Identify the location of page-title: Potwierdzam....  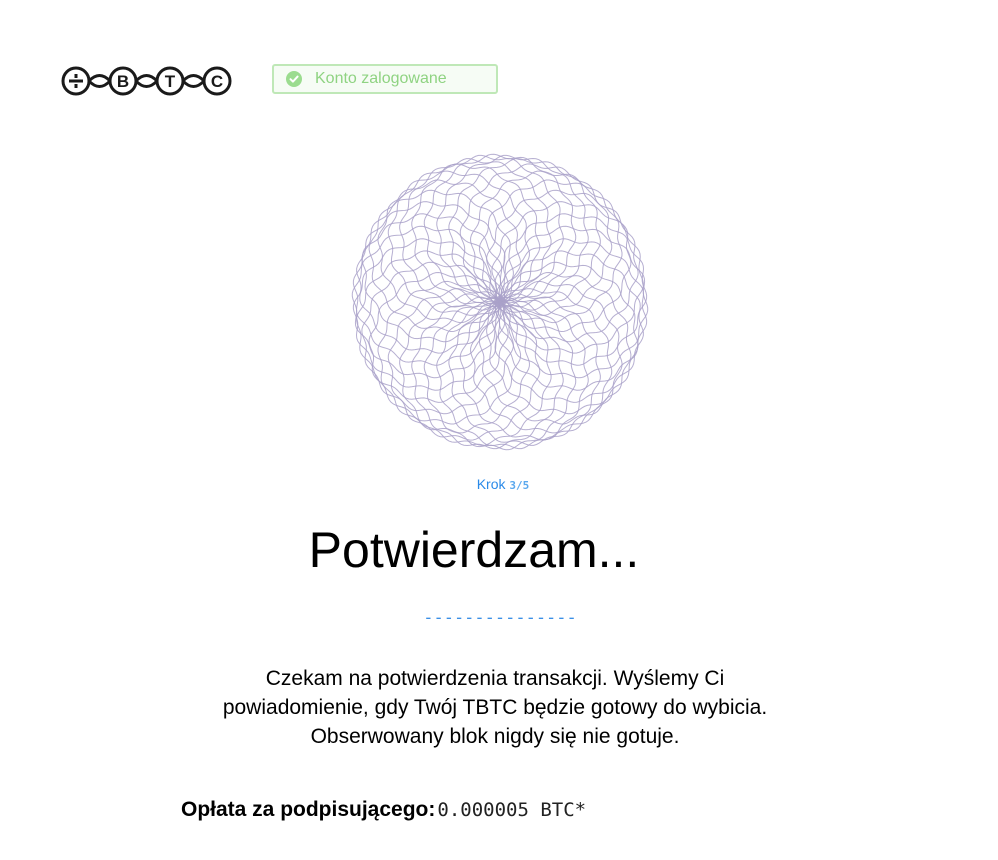
(474, 550).